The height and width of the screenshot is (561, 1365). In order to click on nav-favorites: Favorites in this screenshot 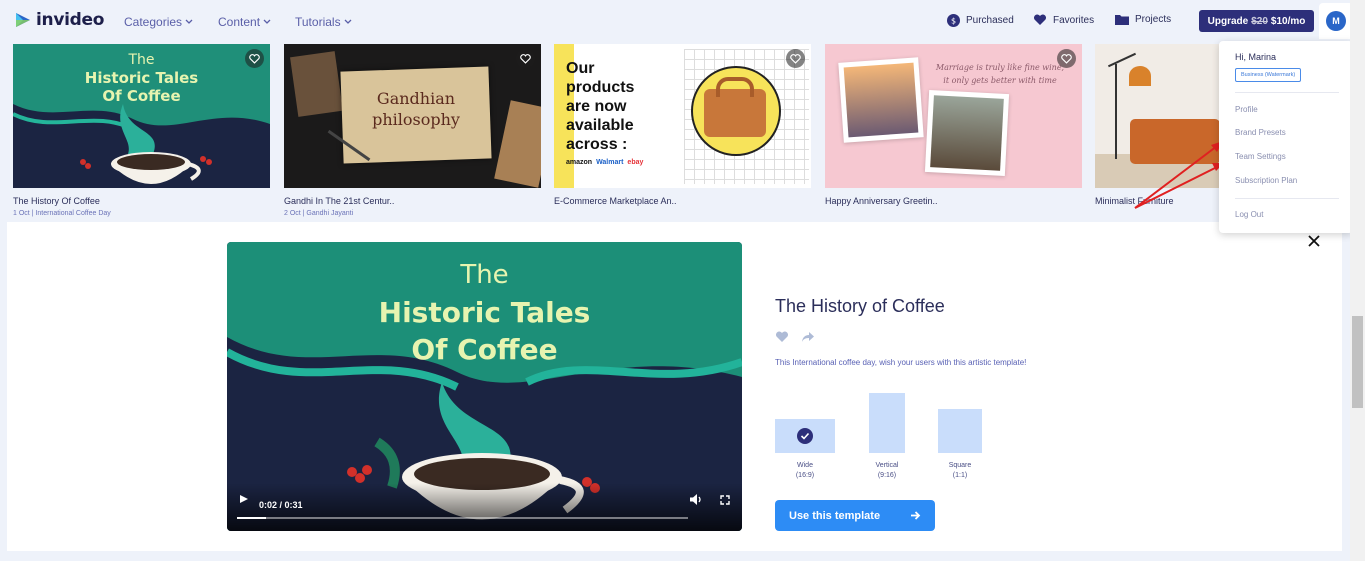, I will do `click(1063, 20)`.